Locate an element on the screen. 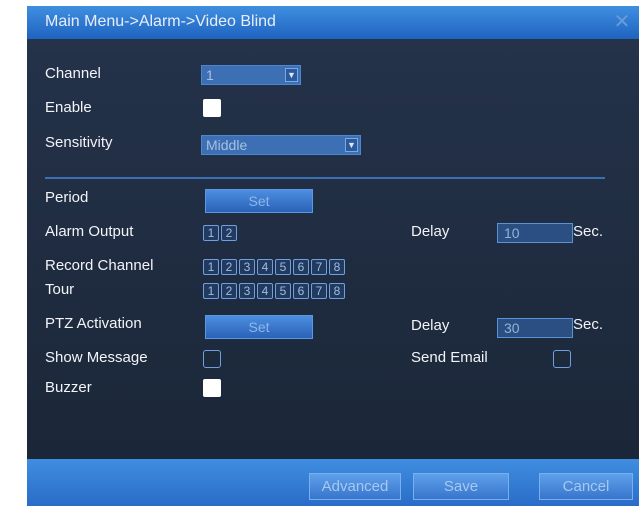  buzzer-checkbox is located at coordinates (212, 388).